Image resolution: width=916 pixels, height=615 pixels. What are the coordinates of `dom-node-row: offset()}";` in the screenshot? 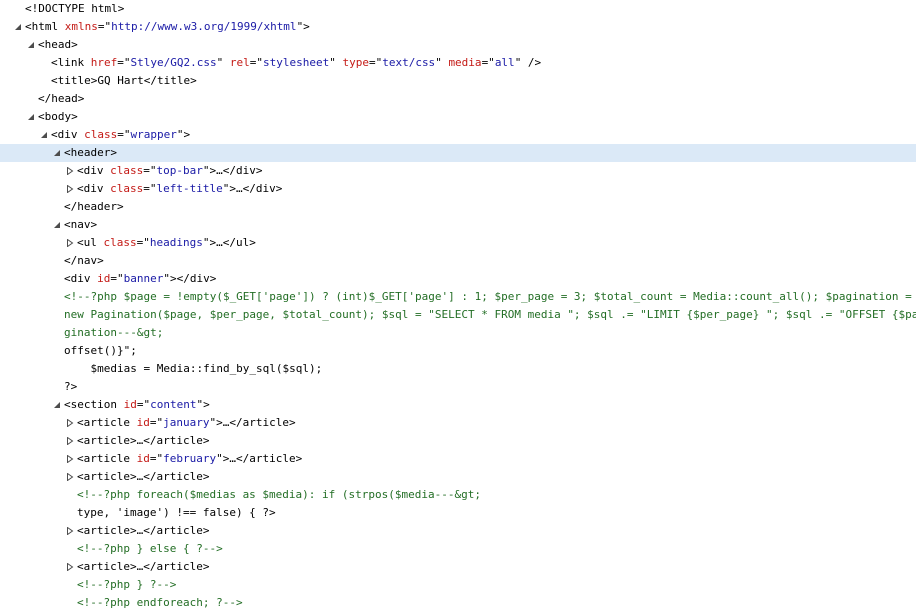 It's located at (458, 351).